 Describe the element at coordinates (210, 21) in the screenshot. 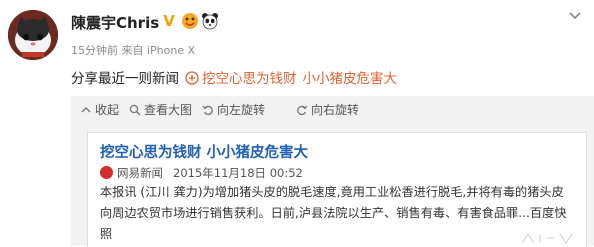

I see `panda-icon` at that location.